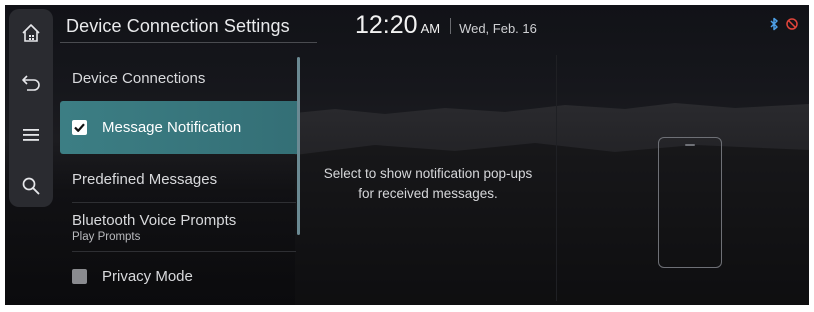 This screenshot has height=312, width=814. Describe the element at coordinates (498, 28) in the screenshot. I see `clock-date: Wed, Feb. 16` at that location.